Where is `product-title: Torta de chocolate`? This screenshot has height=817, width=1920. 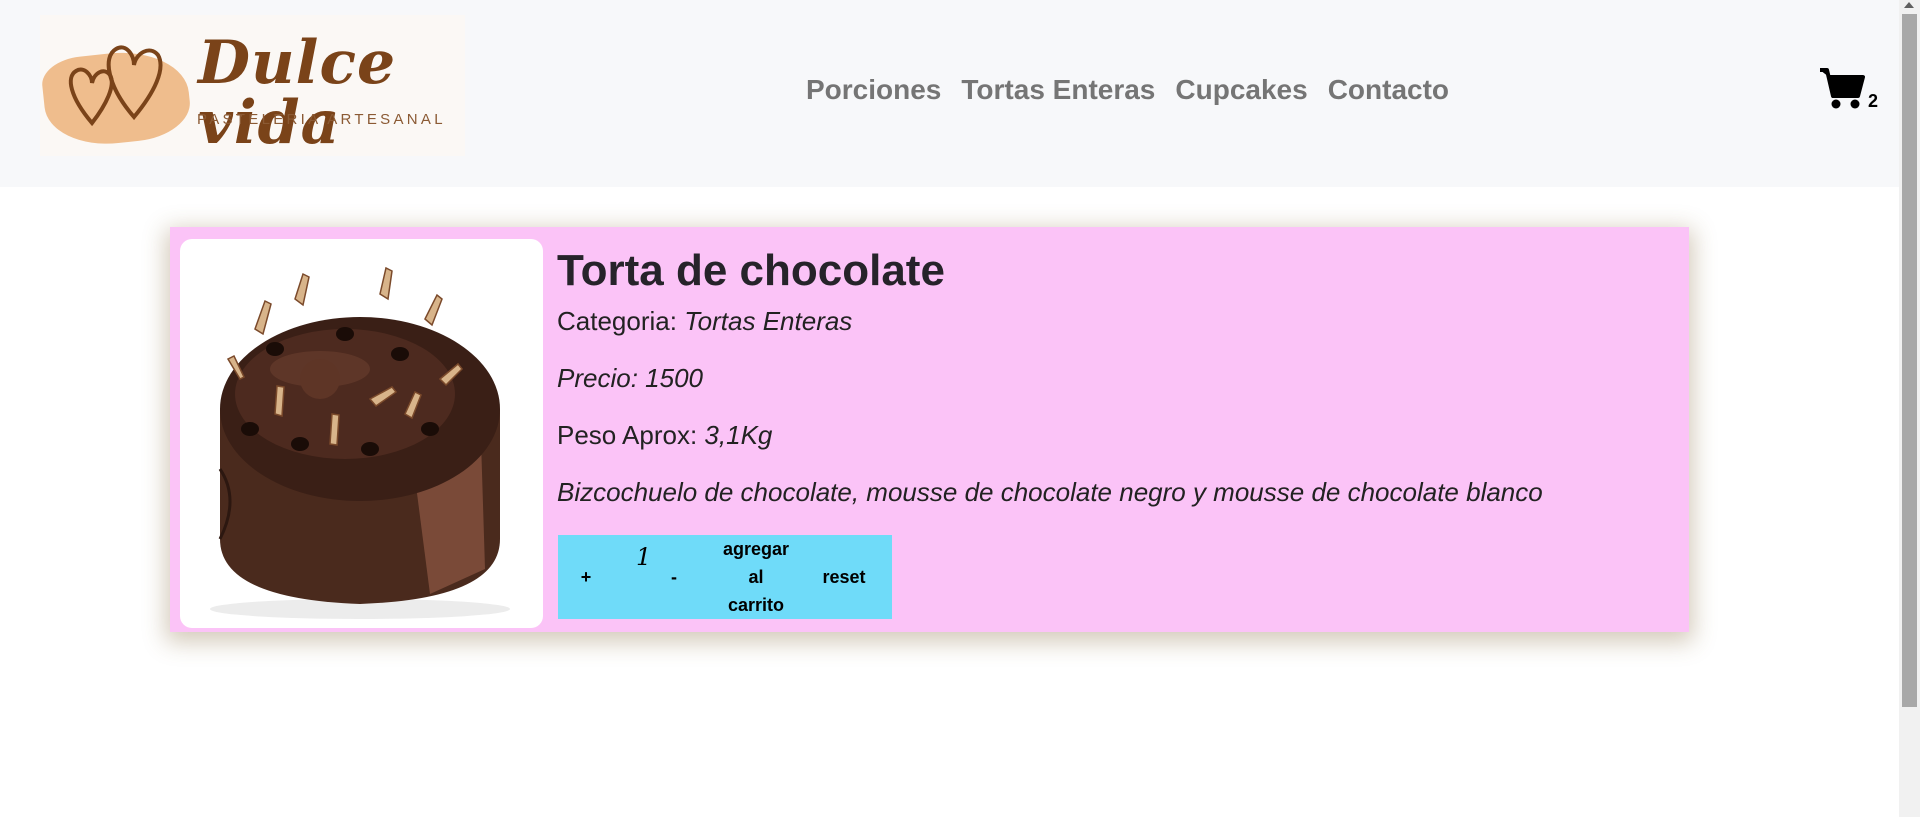 product-title: Torta de chocolate is located at coordinates (751, 270).